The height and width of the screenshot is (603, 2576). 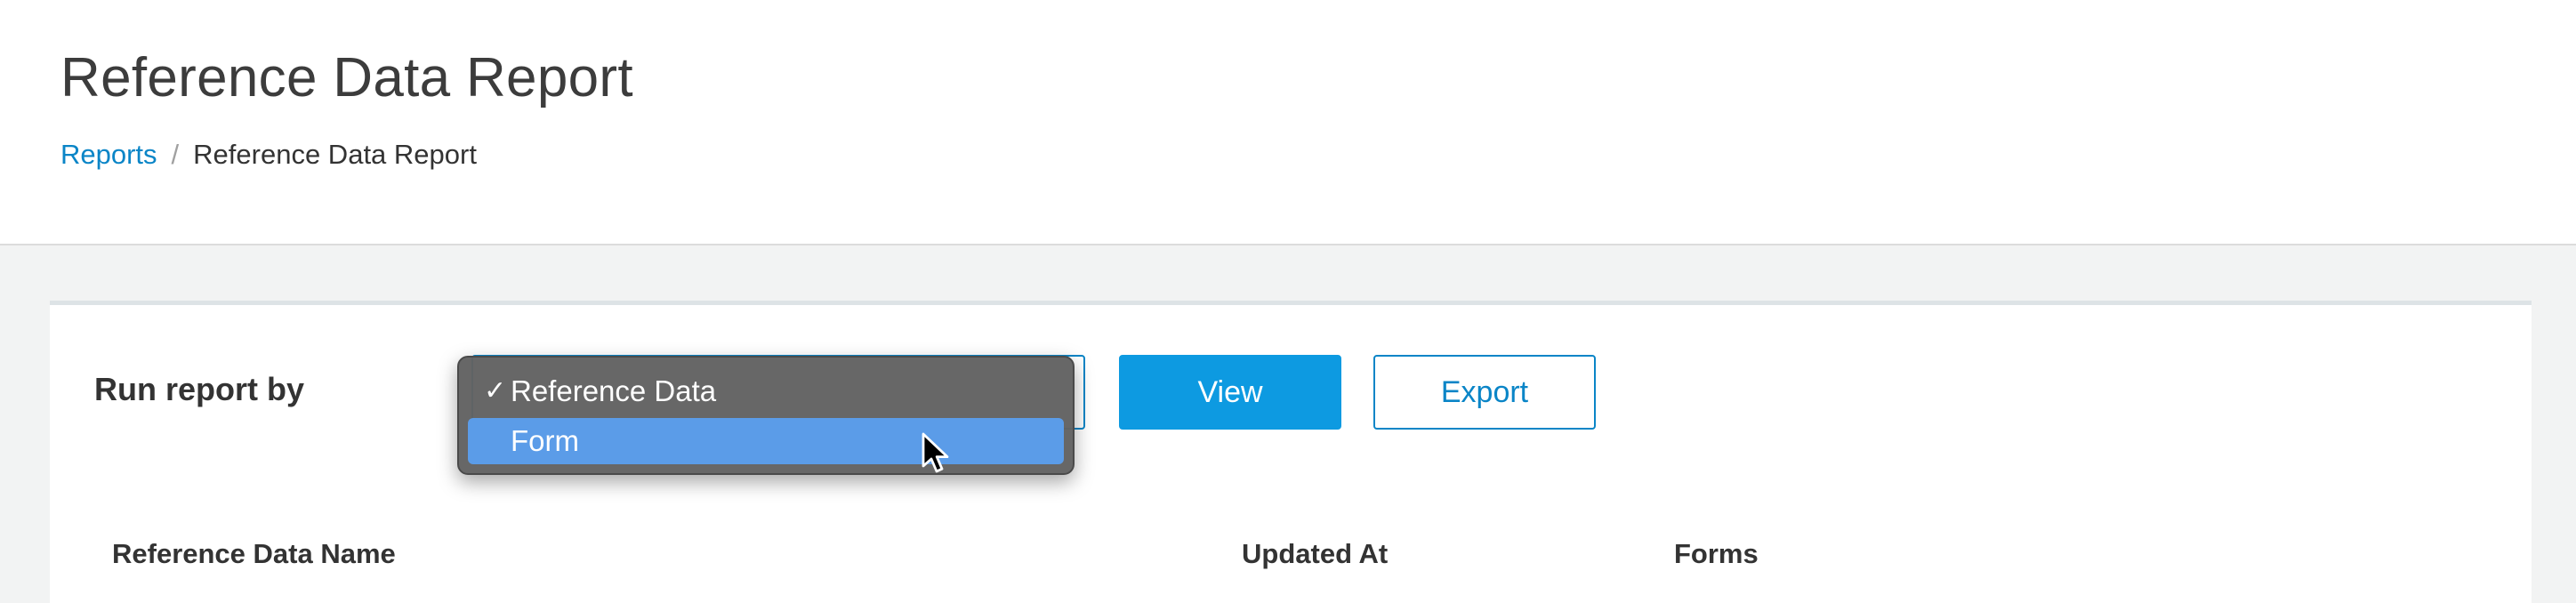 I want to click on dropdown-option-reference-data: ✓ Reference Data, so click(x=766, y=391).